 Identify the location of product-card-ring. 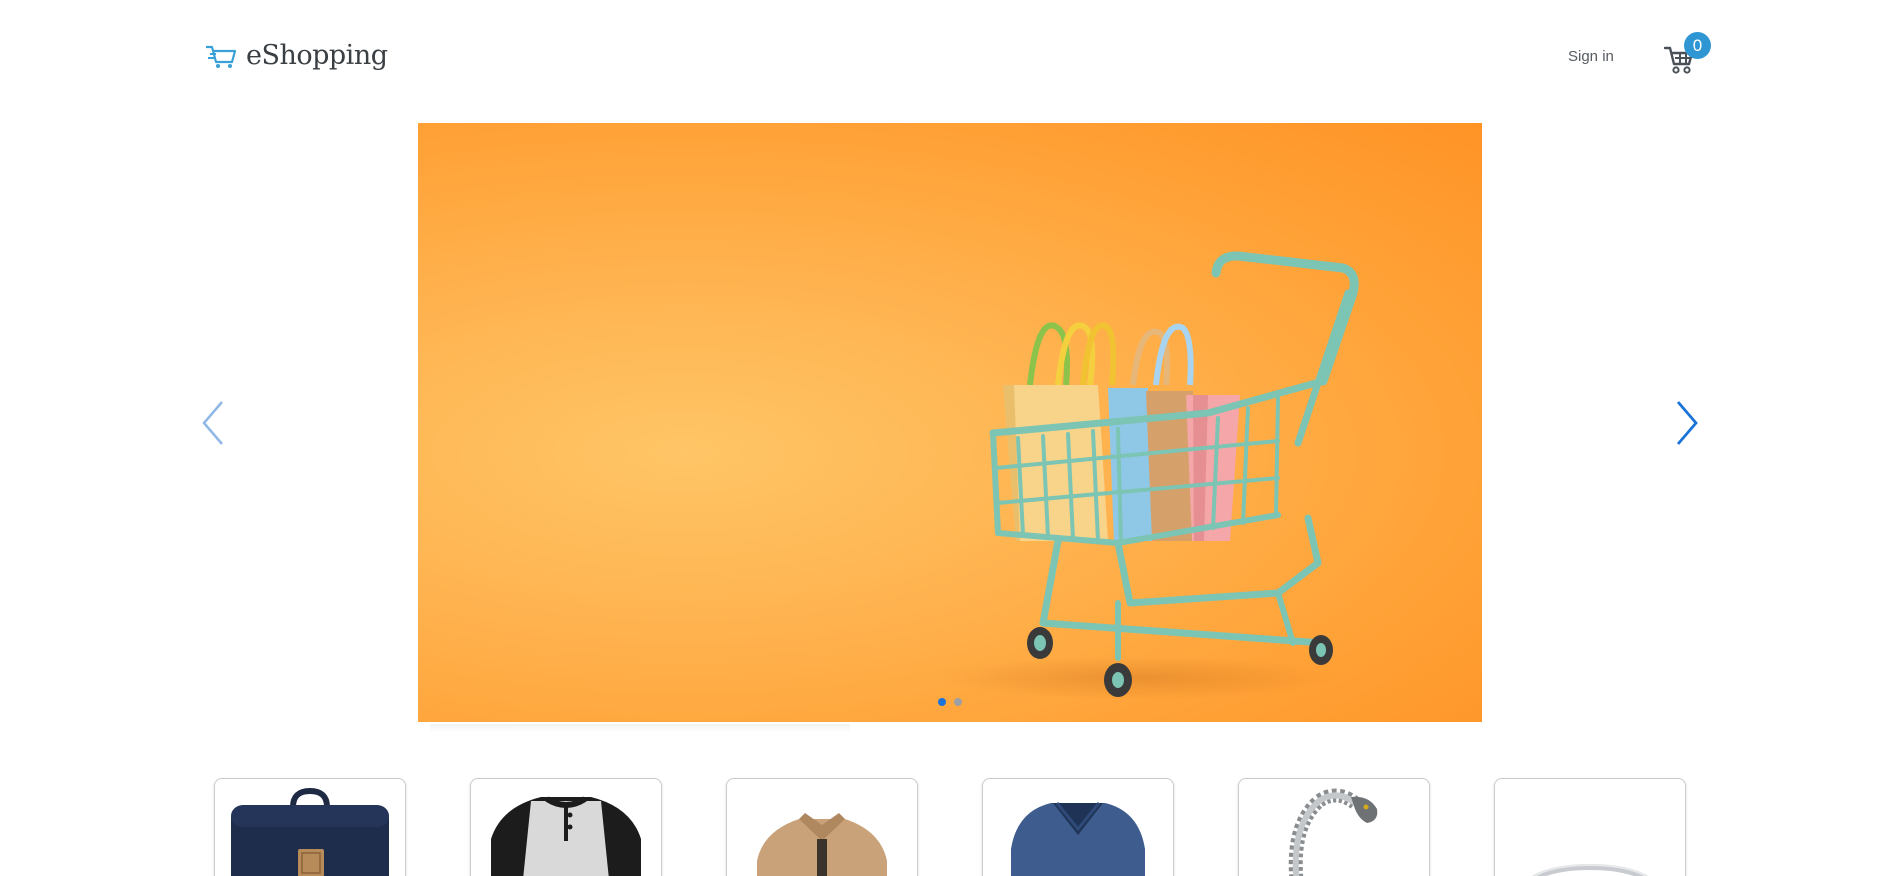
(1590, 827).